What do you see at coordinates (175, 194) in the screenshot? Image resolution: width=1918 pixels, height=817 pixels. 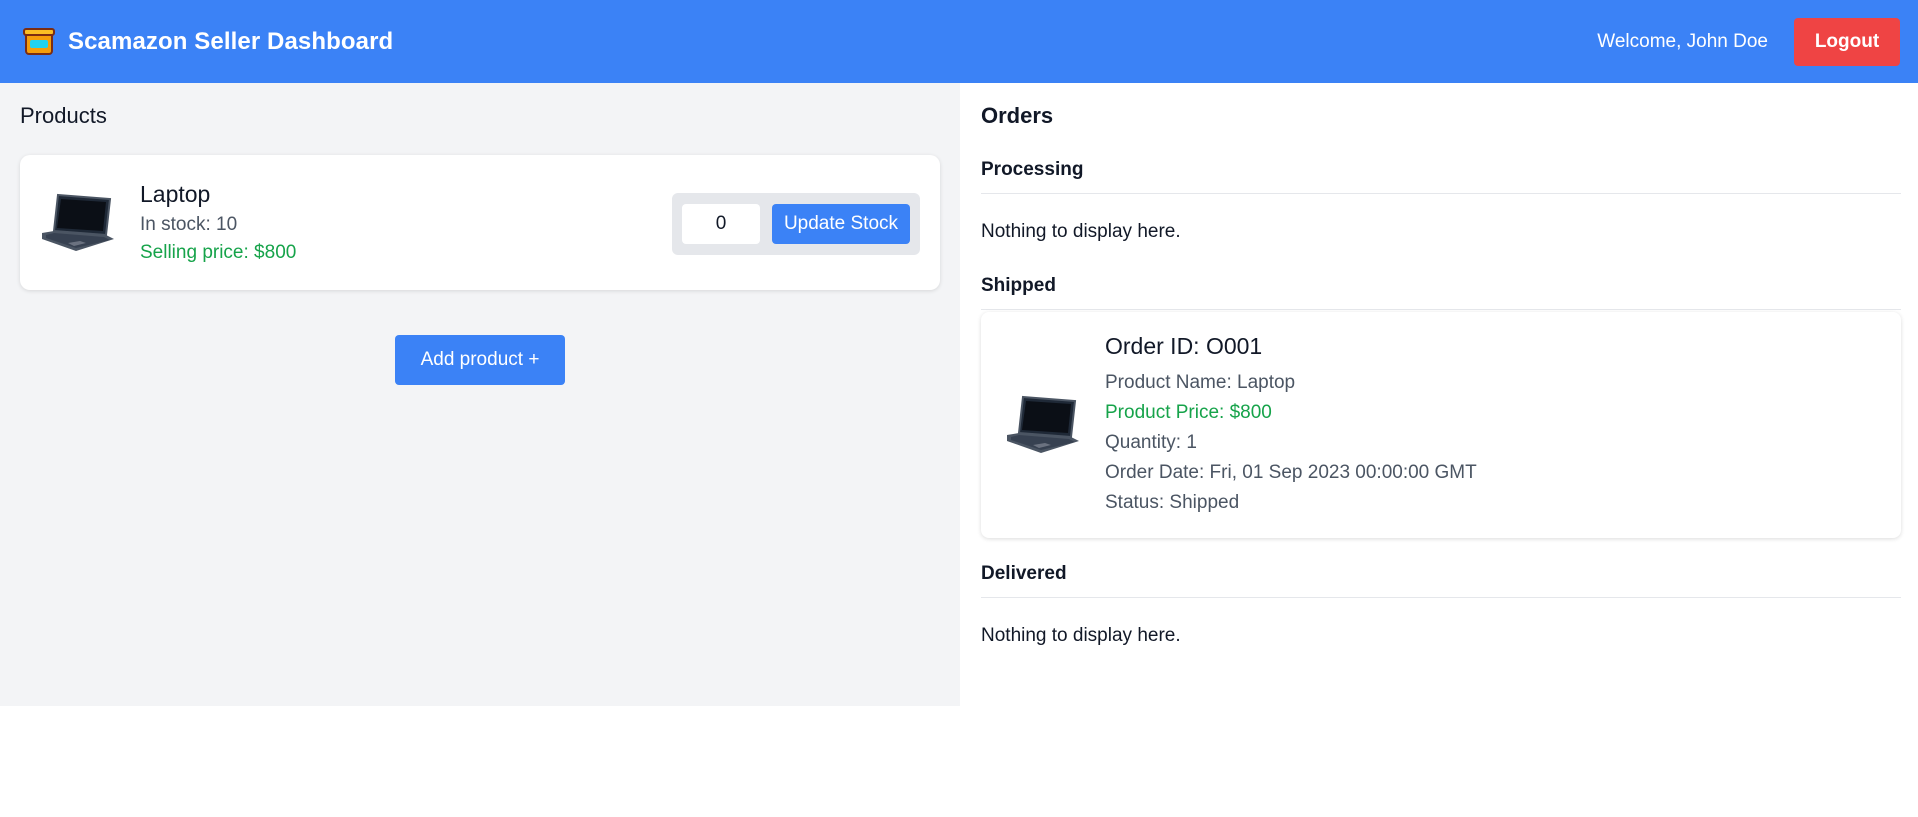 I see `product-name: Laptop` at bounding box center [175, 194].